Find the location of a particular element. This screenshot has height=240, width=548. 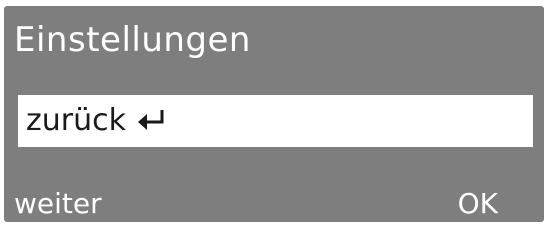

softkey-bar: weiter OK is located at coordinates (256, 204).